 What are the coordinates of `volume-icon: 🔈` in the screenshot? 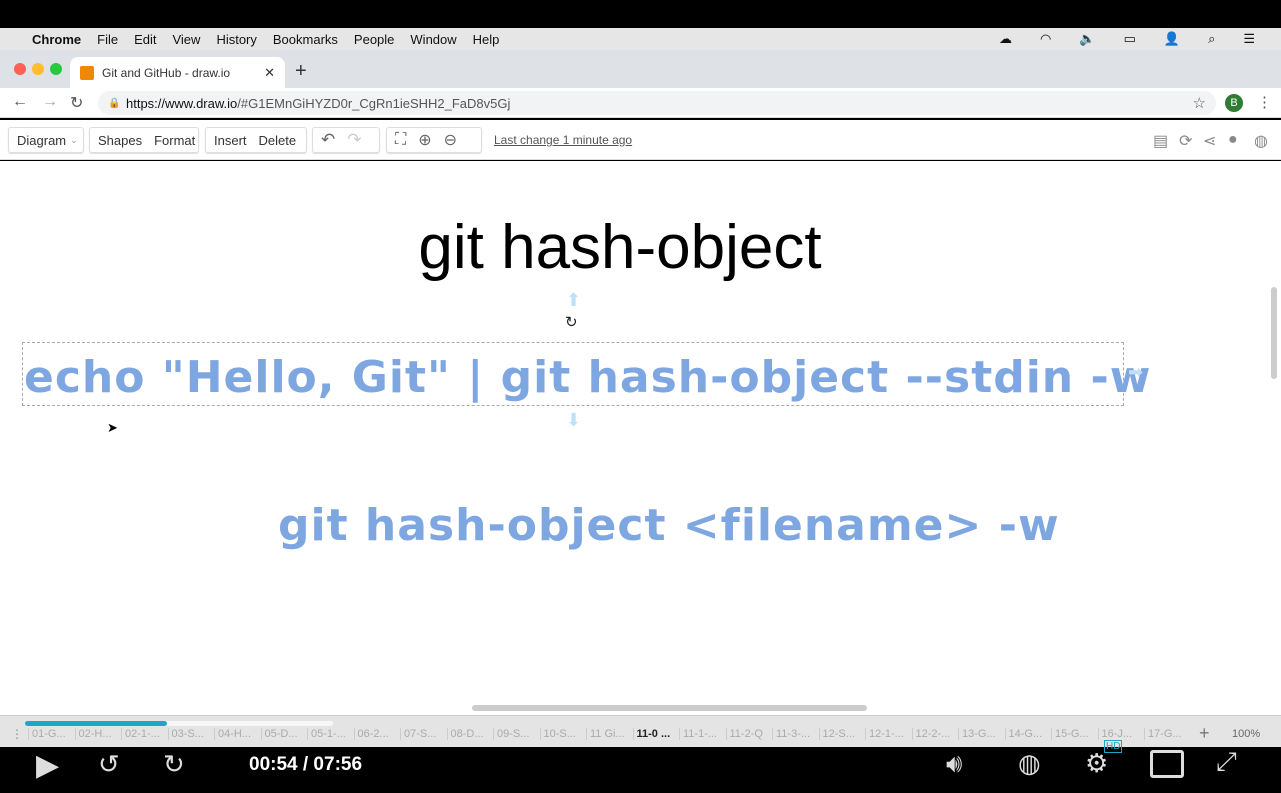 It's located at (1087, 39).